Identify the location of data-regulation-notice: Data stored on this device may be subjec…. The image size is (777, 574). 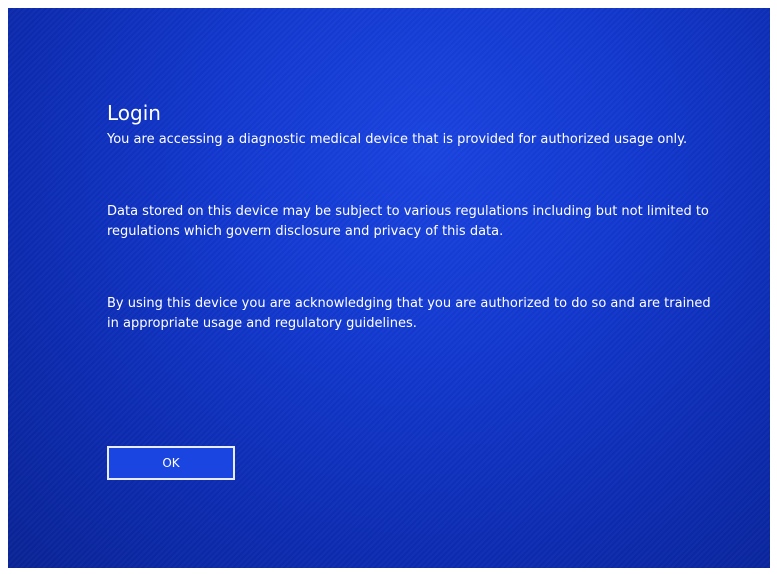
(408, 221).